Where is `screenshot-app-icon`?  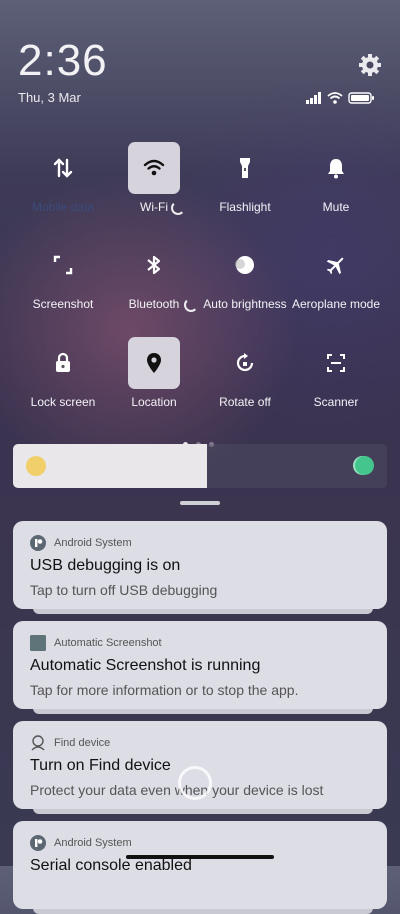
screenshot-app-icon is located at coordinates (38, 643).